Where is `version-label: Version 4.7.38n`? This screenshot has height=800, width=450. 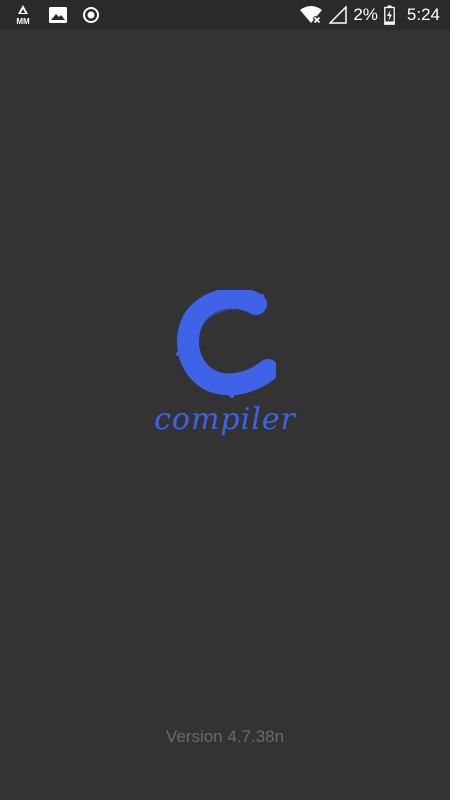
version-label: Version 4.7.38n is located at coordinates (225, 736).